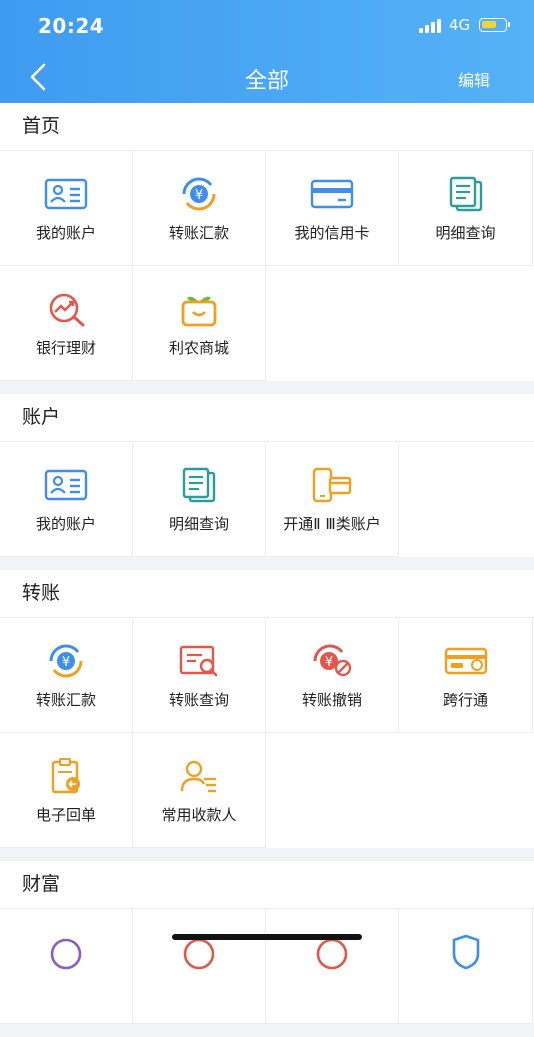  I want to click on menu-grid: 我的账户 明细查询 开通Ⅱ Ⅲ类账户, so click(267, 499).